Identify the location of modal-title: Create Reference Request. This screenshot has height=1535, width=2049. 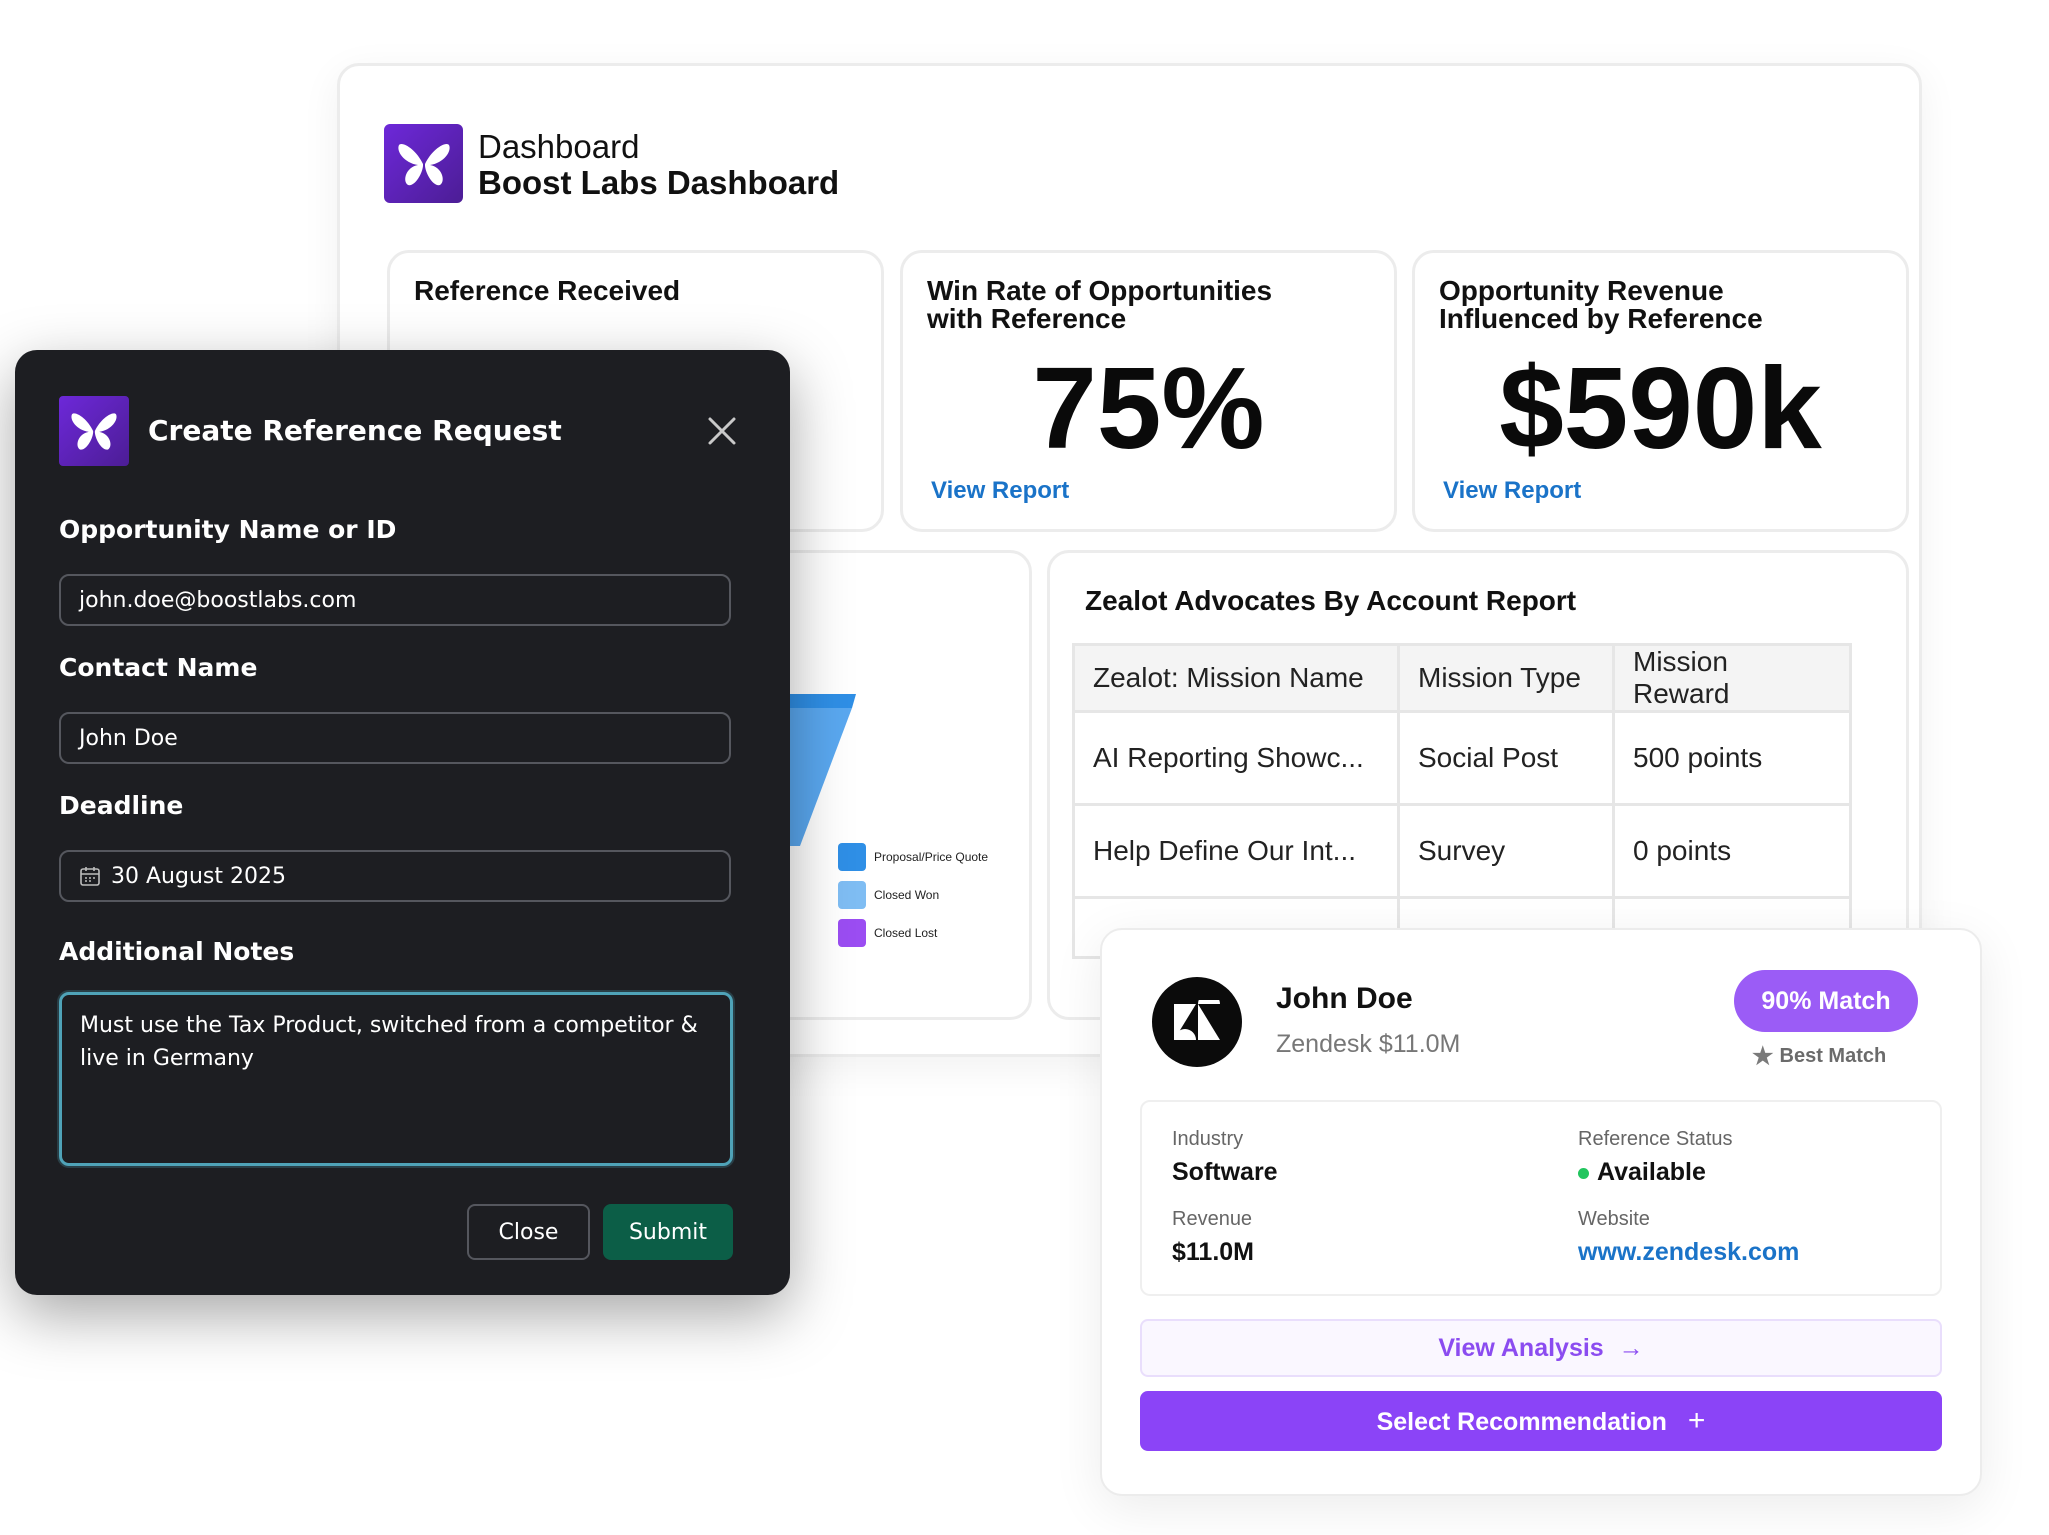
(355, 430).